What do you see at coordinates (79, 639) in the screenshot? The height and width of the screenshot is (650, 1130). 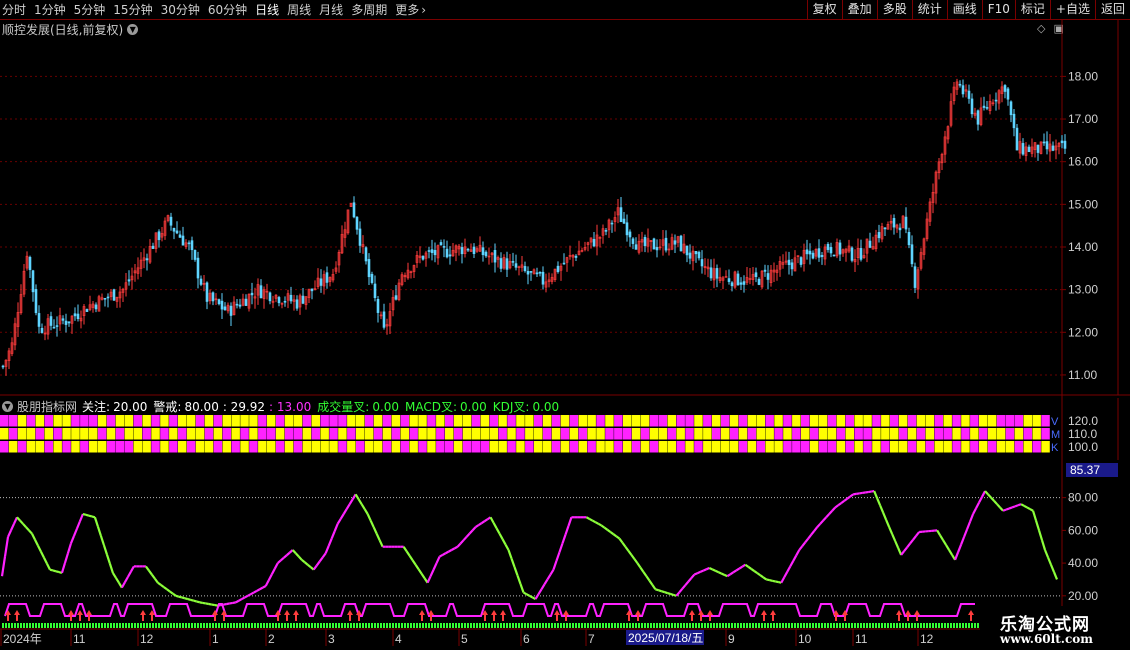 I see `date-label: 11` at bounding box center [79, 639].